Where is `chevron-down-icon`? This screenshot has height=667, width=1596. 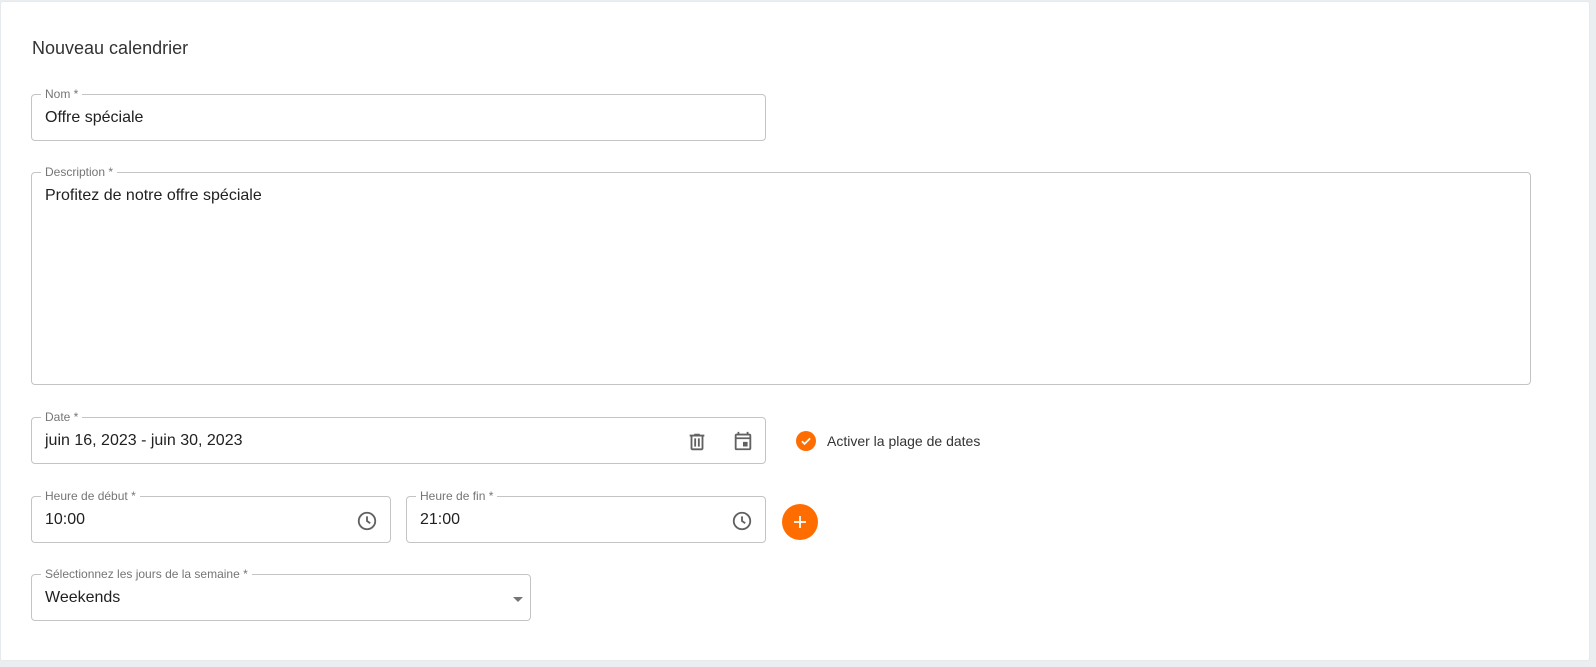
chevron-down-icon is located at coordinates (518, 599).